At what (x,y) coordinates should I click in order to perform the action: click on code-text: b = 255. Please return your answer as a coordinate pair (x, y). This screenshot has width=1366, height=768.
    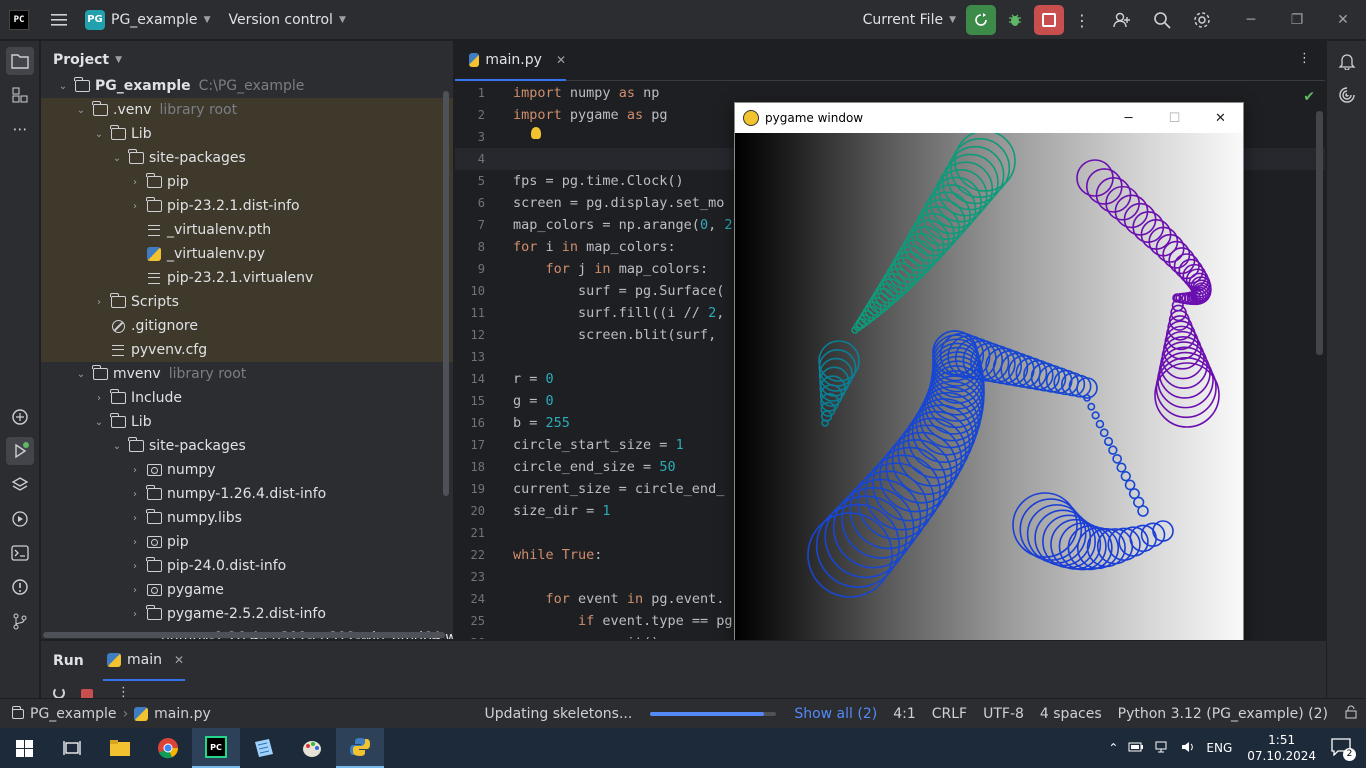
    Looking at the image, I should click on (541, 423).